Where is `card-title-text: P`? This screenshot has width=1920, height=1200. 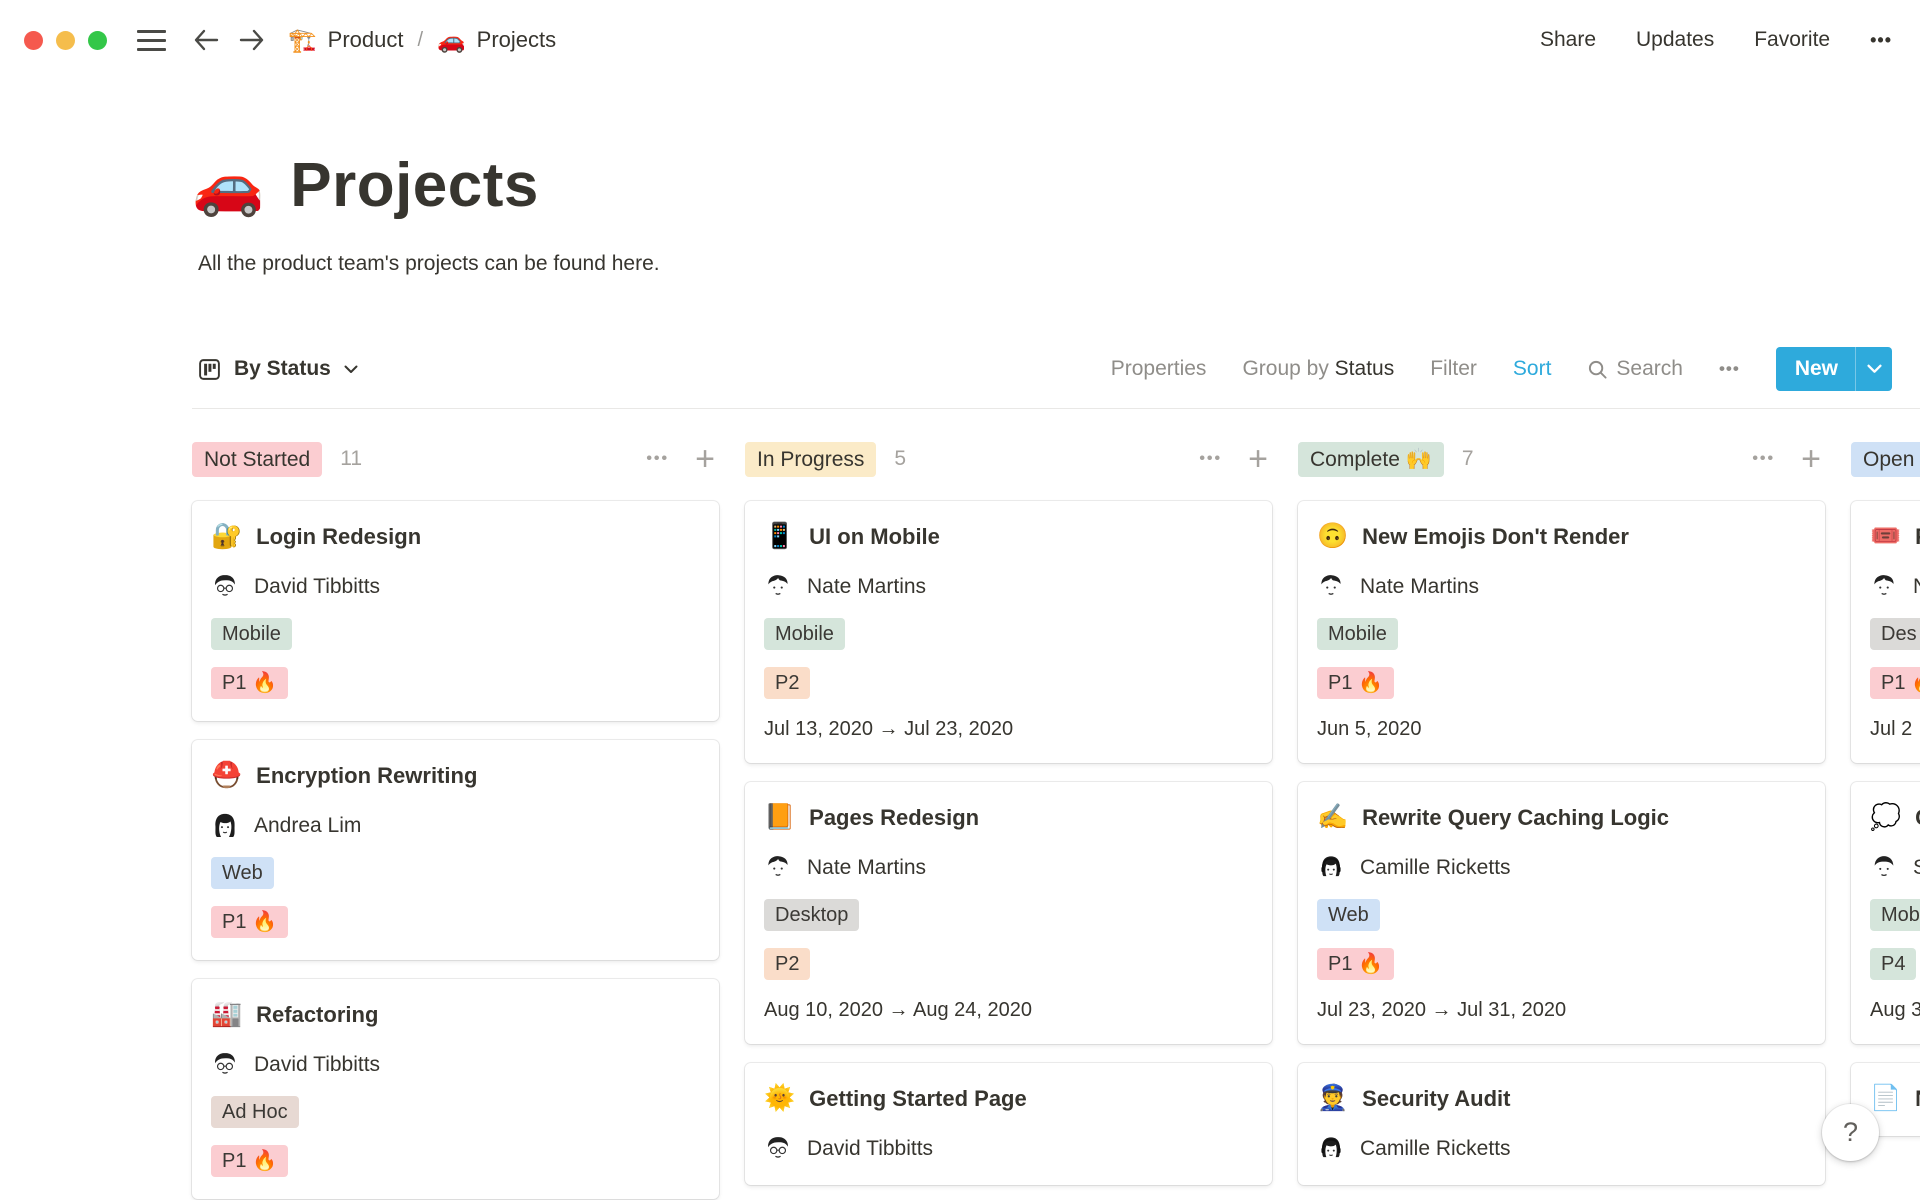 card-title-text: P is located at coordinates (1917, 536).